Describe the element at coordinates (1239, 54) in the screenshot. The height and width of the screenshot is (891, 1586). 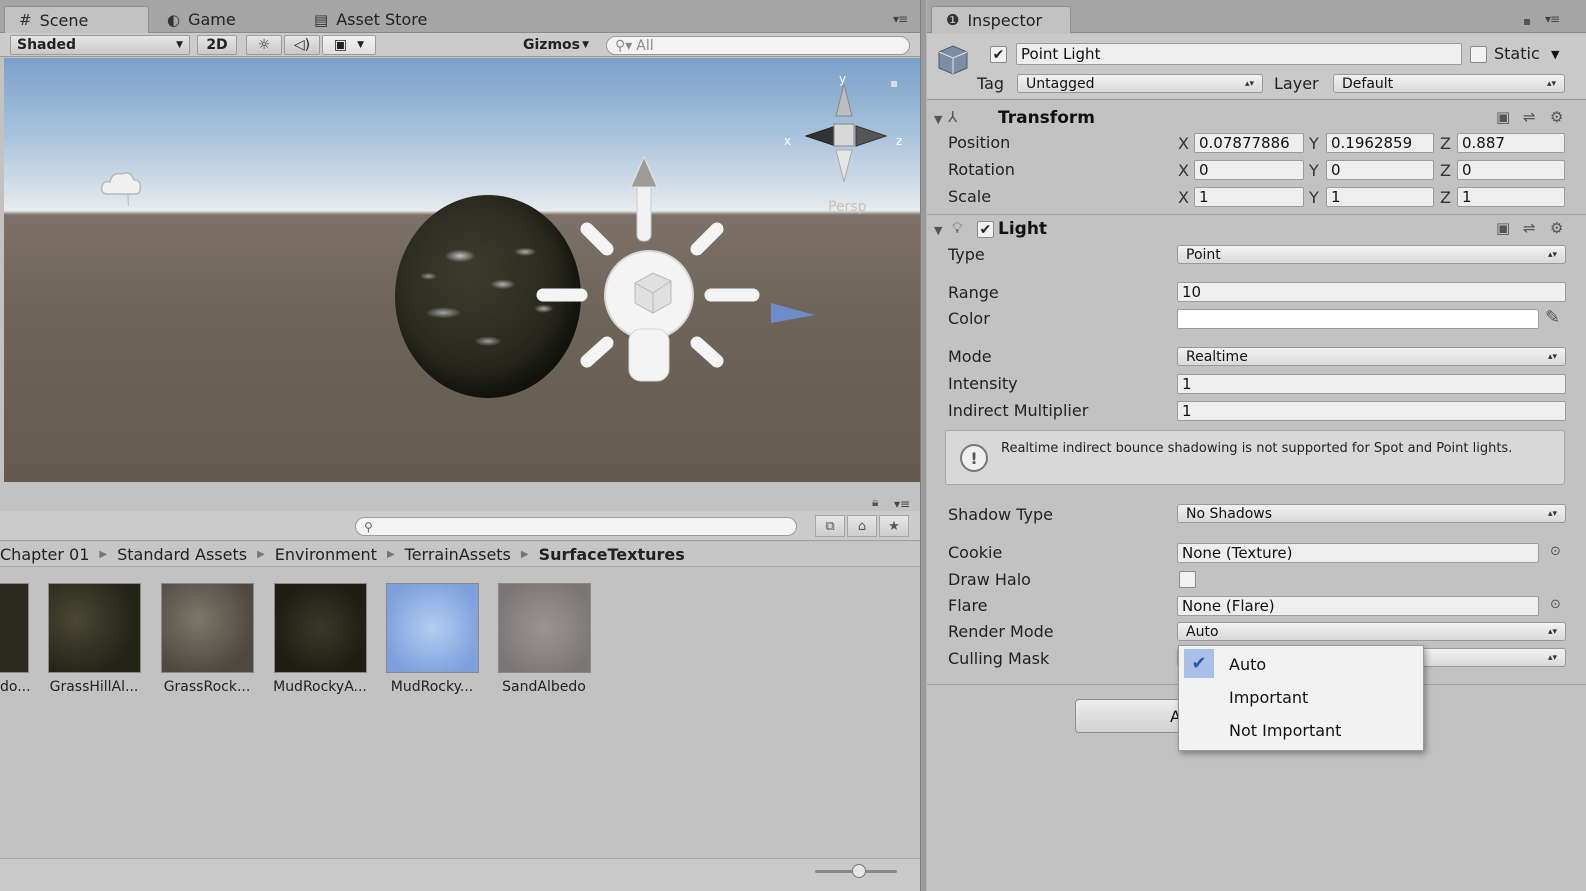
I see `object-name-input: Point Light` at that location.